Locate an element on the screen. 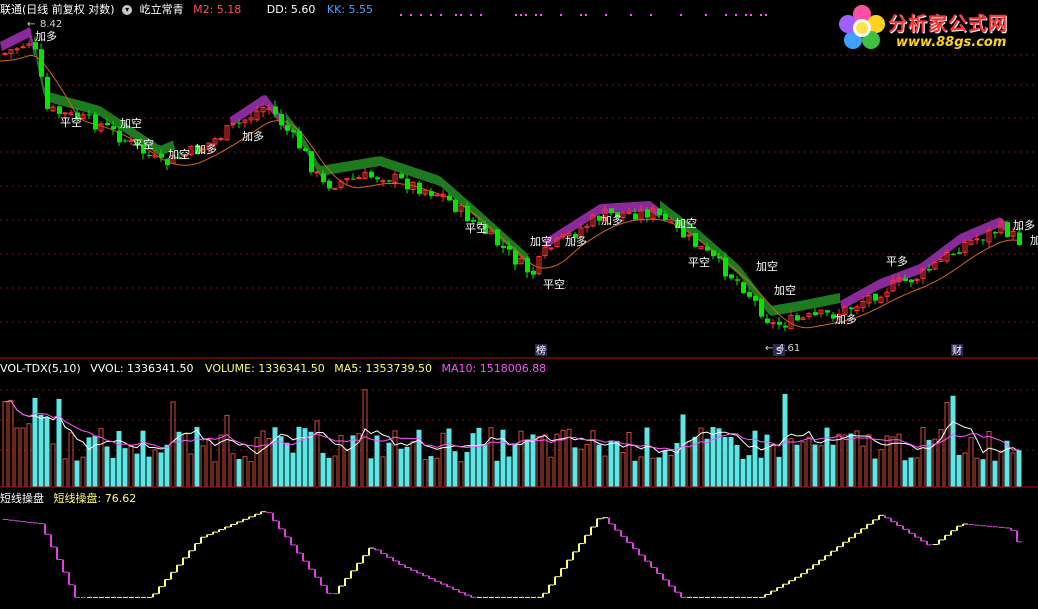 The image size is (1038, 609). event-tag: 榜 is located at coordinates (541, 350).